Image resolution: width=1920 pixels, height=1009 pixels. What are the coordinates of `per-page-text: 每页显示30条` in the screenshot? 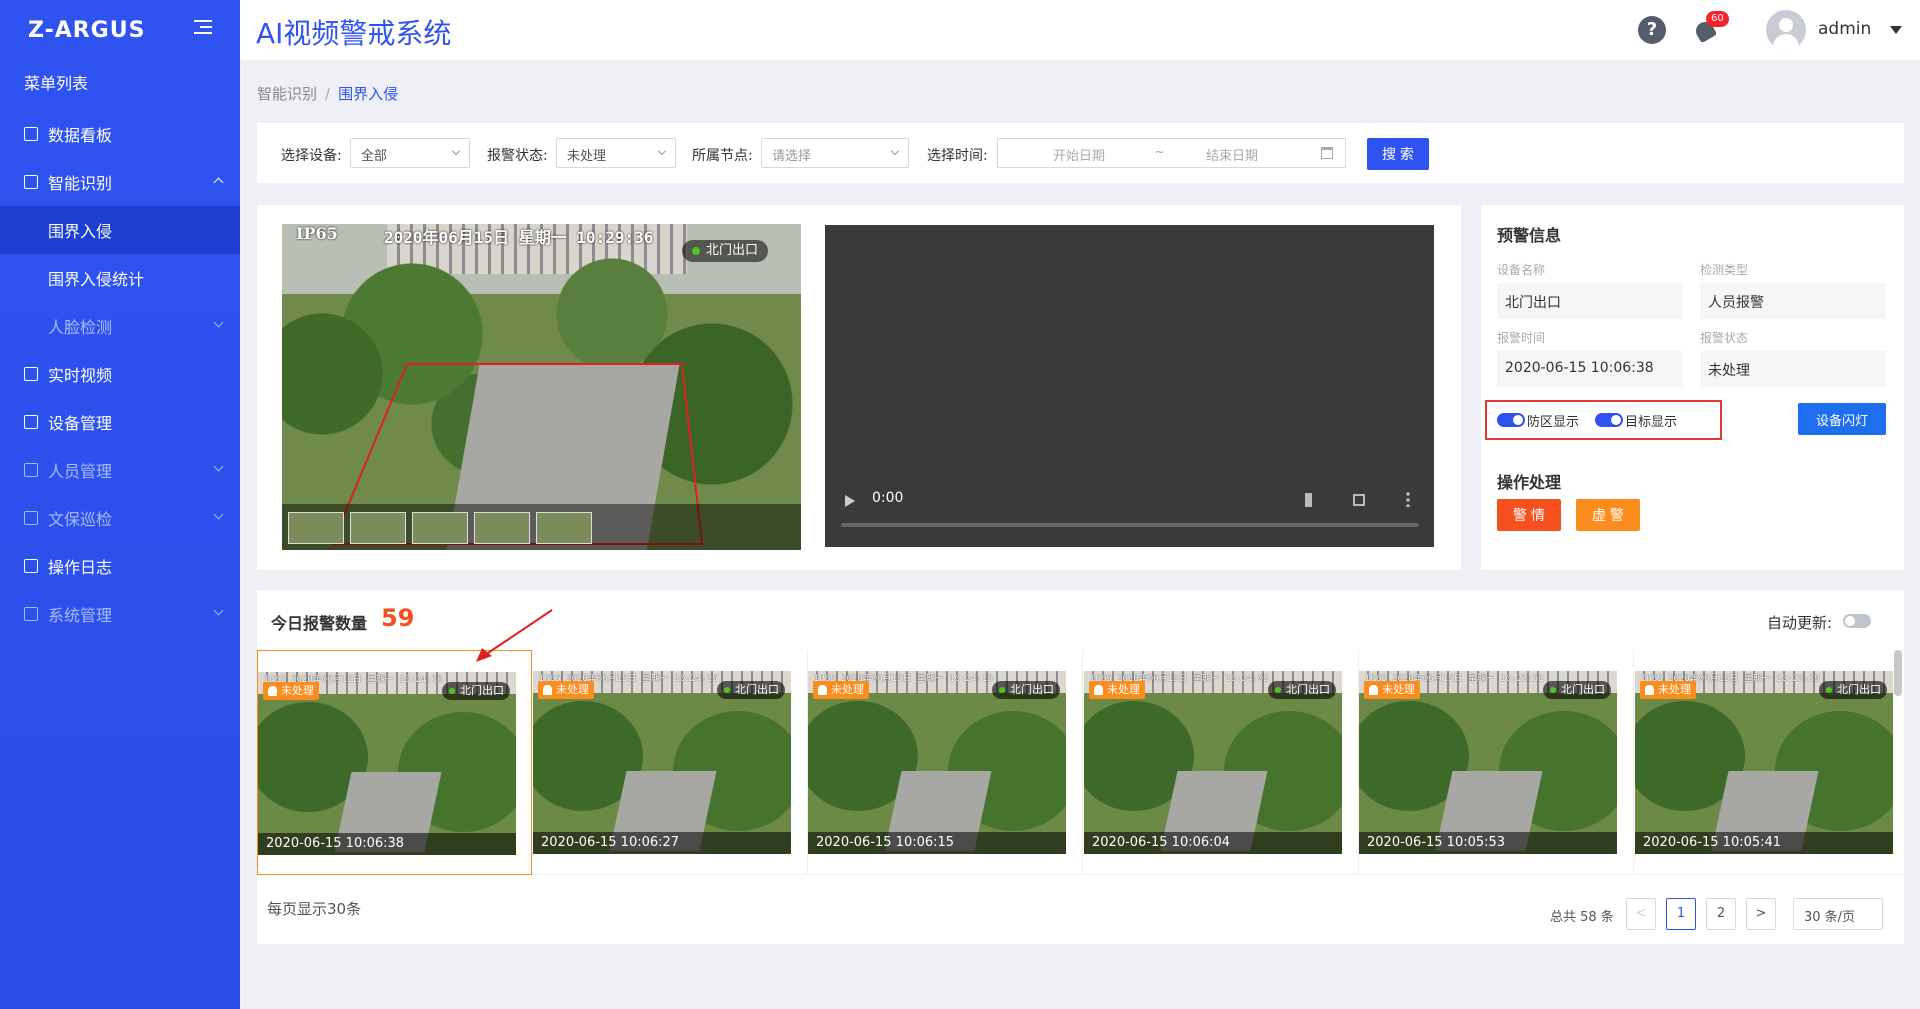 It's located at (314, 909).